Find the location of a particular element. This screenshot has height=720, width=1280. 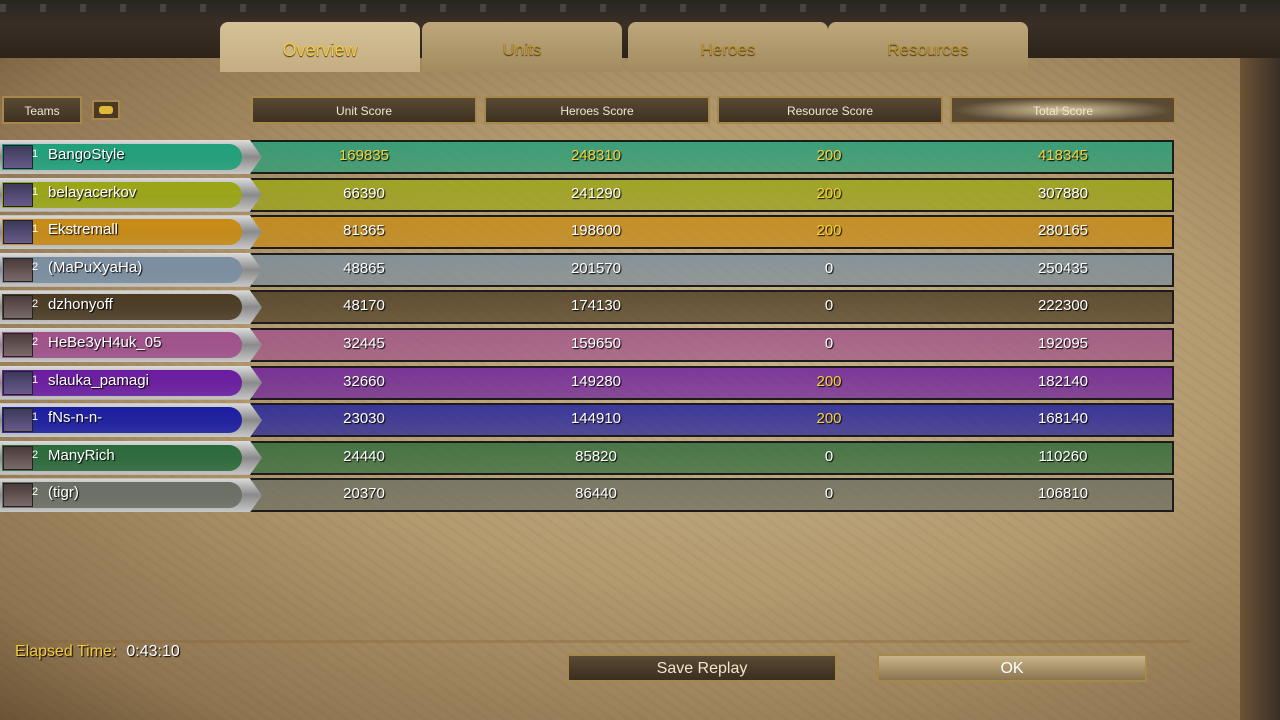

elapsed-value: 0:43:10 is located at coordinates (153, 651).